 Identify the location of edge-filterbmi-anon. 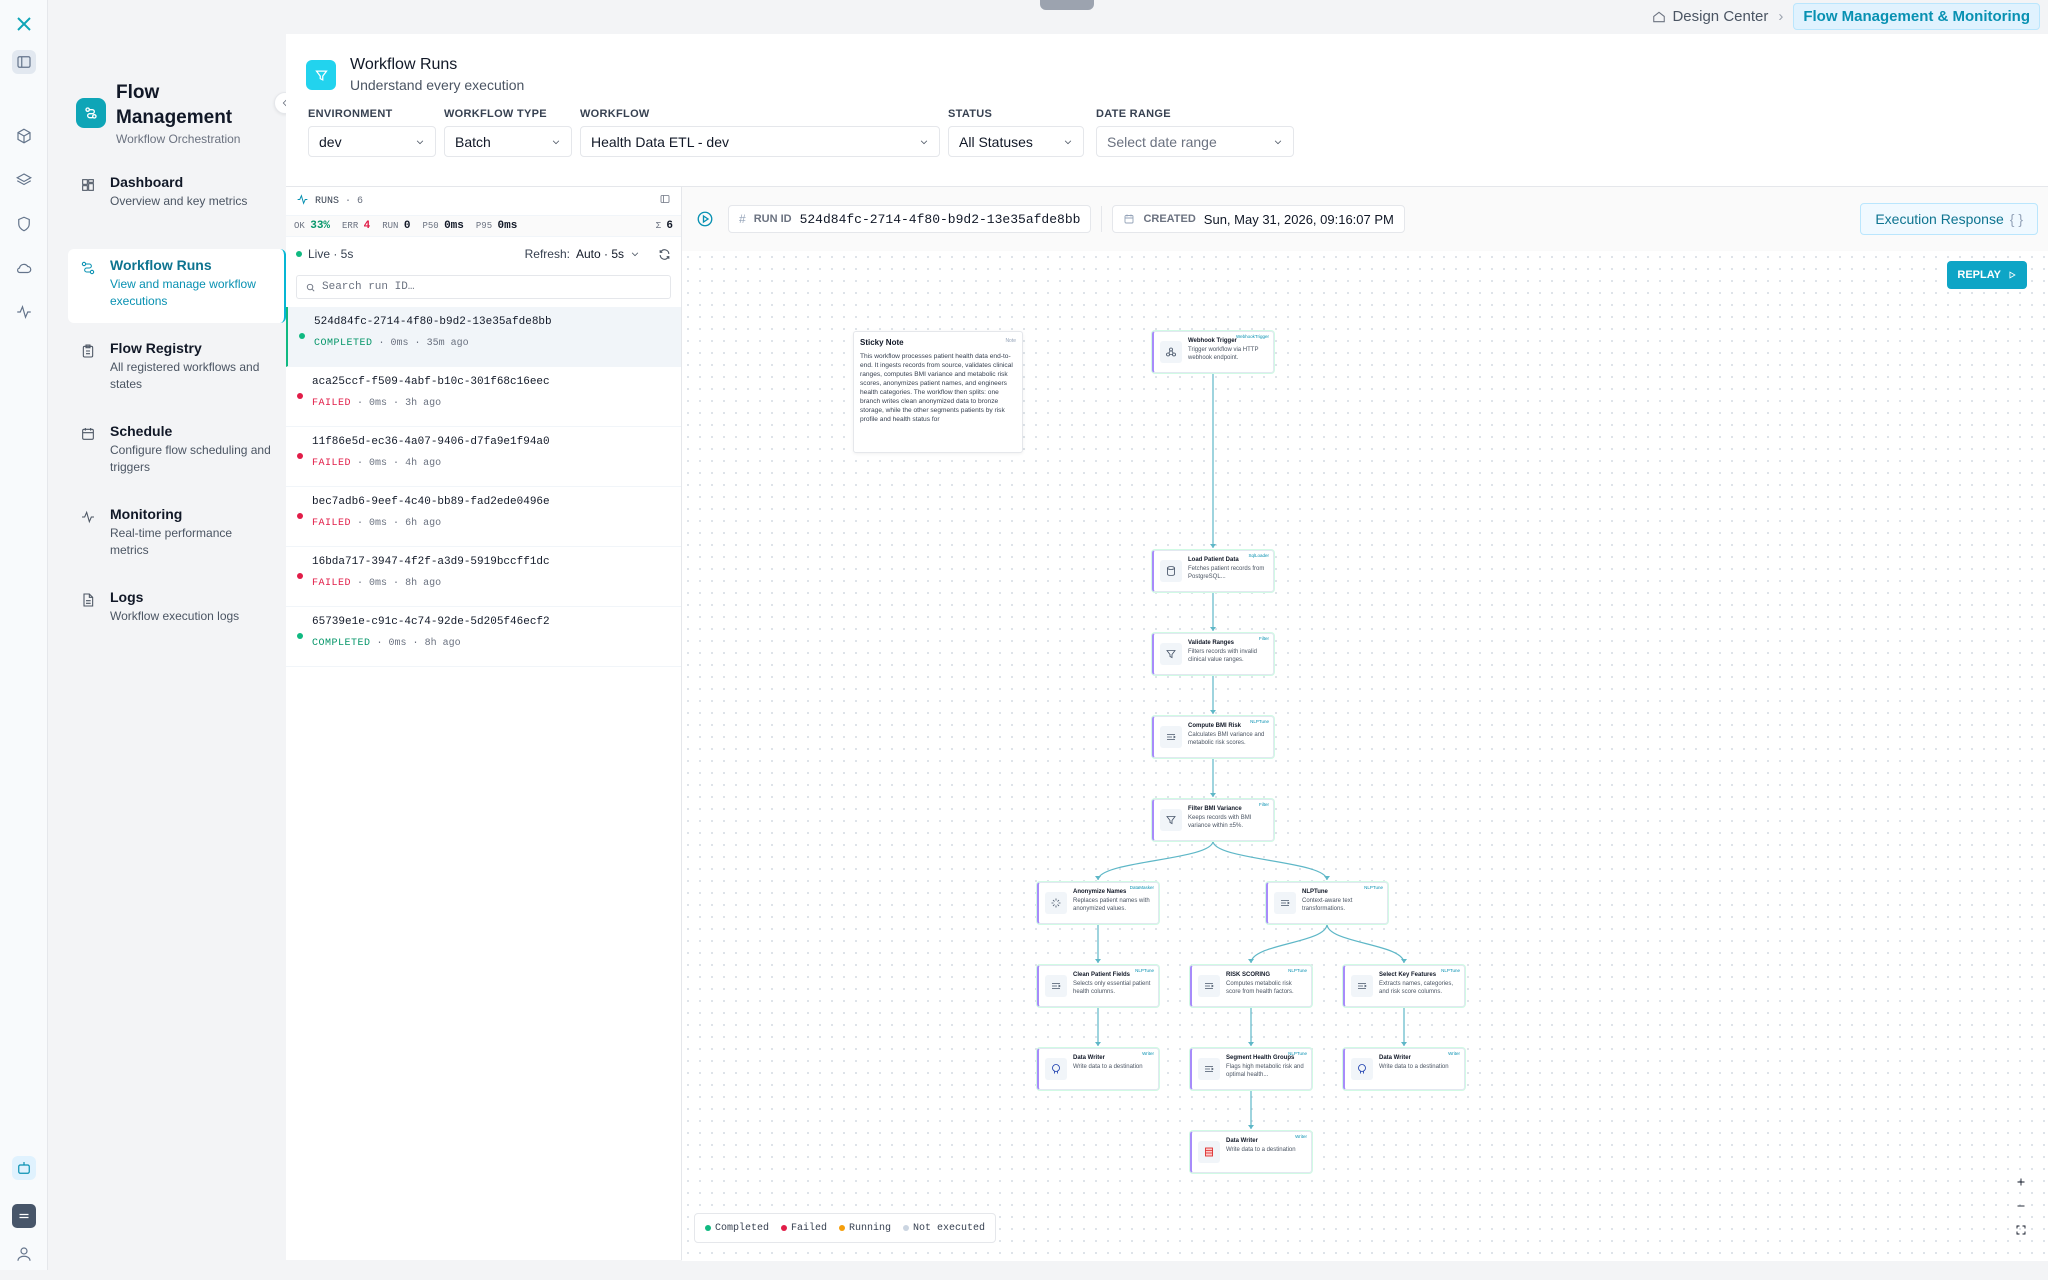
(1155, 860).